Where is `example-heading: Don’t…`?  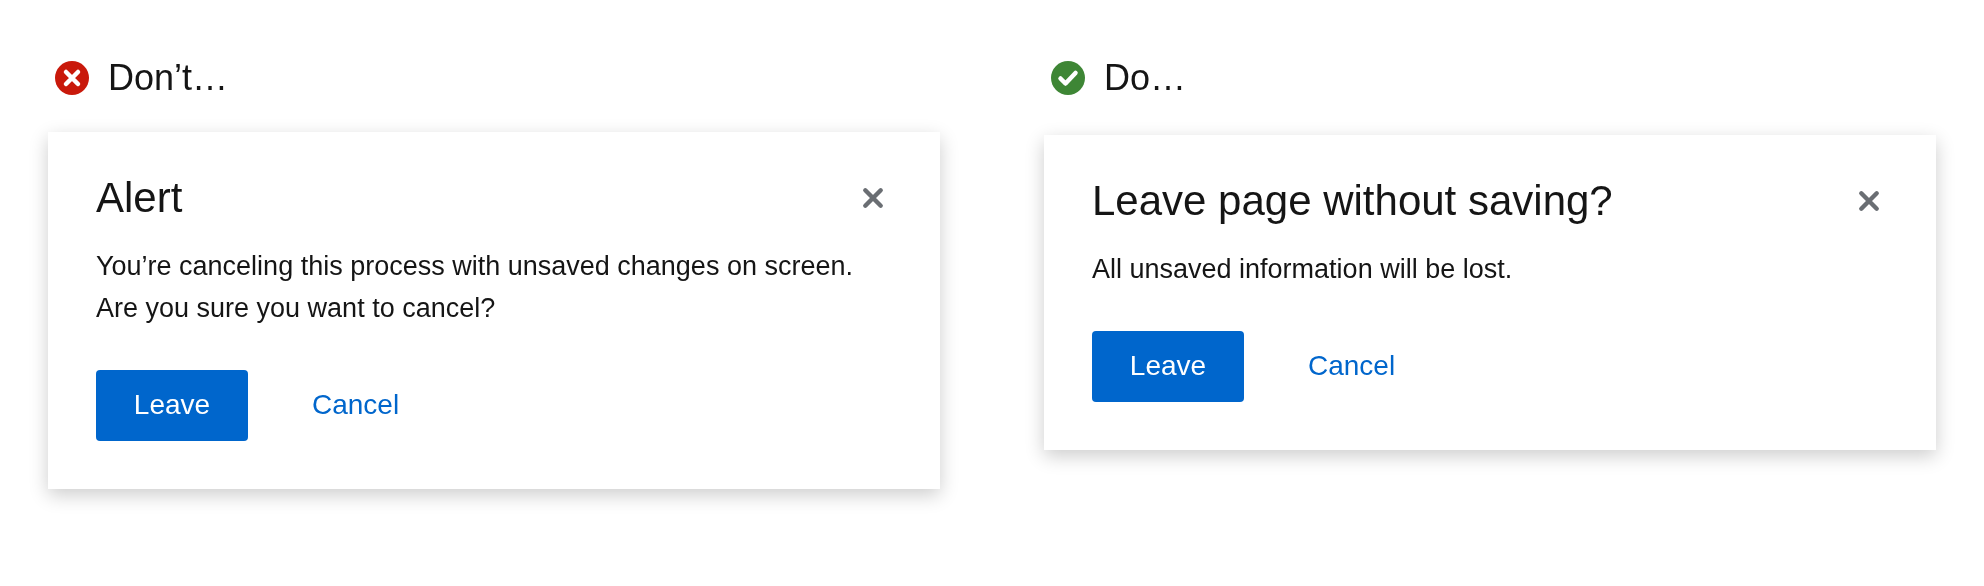 example-heading: Don’t… is located at coordinates (168, 78).